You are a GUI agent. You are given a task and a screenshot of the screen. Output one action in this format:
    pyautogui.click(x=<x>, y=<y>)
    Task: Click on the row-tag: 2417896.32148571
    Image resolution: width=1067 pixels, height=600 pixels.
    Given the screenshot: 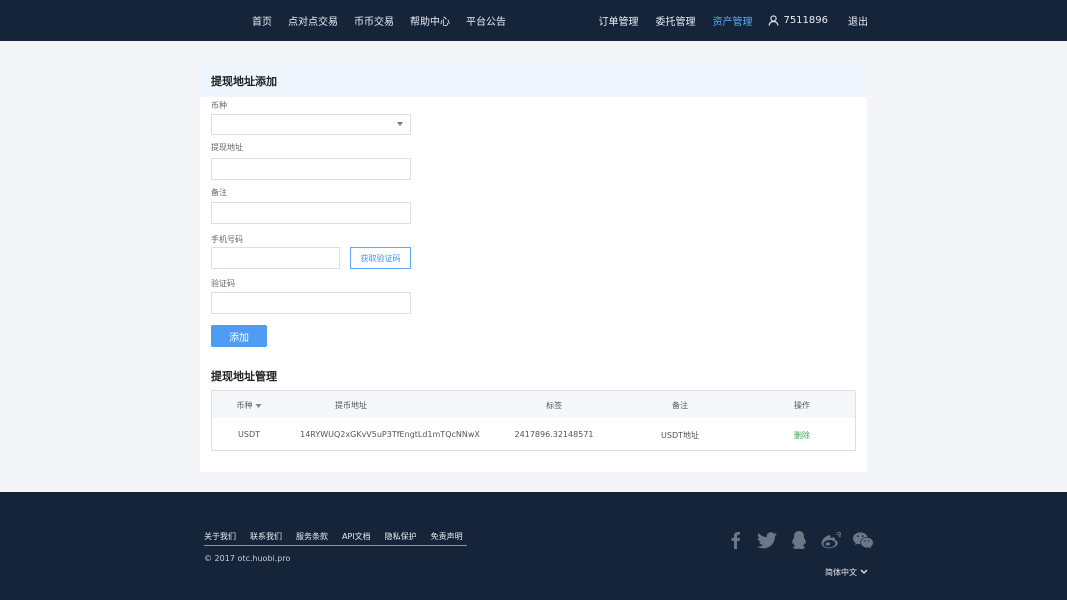 What is the action you would take?
    pyautogui.click(x=554, y=434)
    